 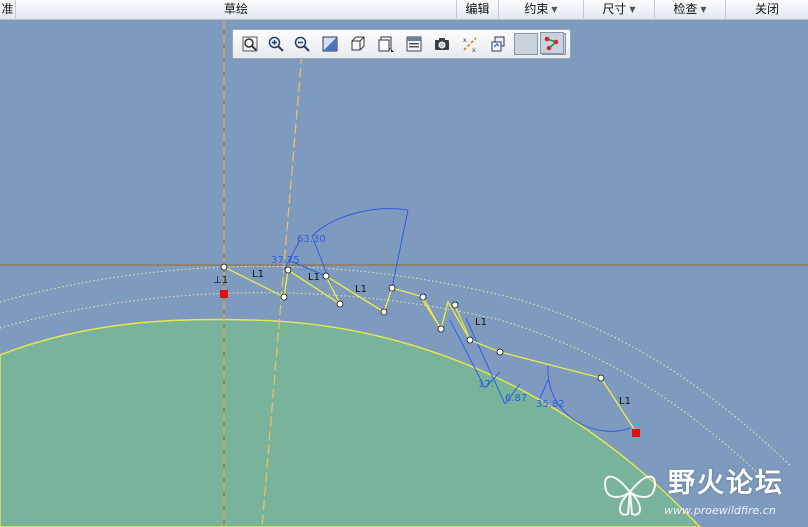 I want to click on menu-datum: 准, so click(x=8, y=10).